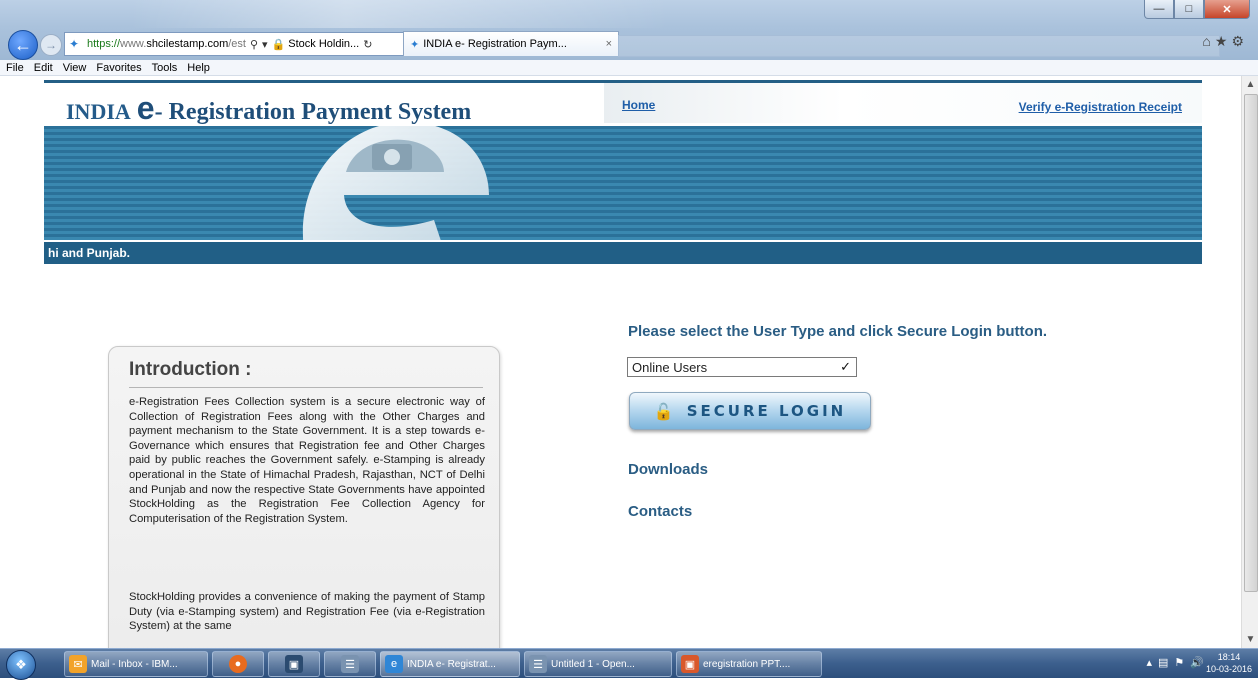  Describe the element at coordinates (104, 44) in the screenshot. I see `url-scheme: https://` at that location.